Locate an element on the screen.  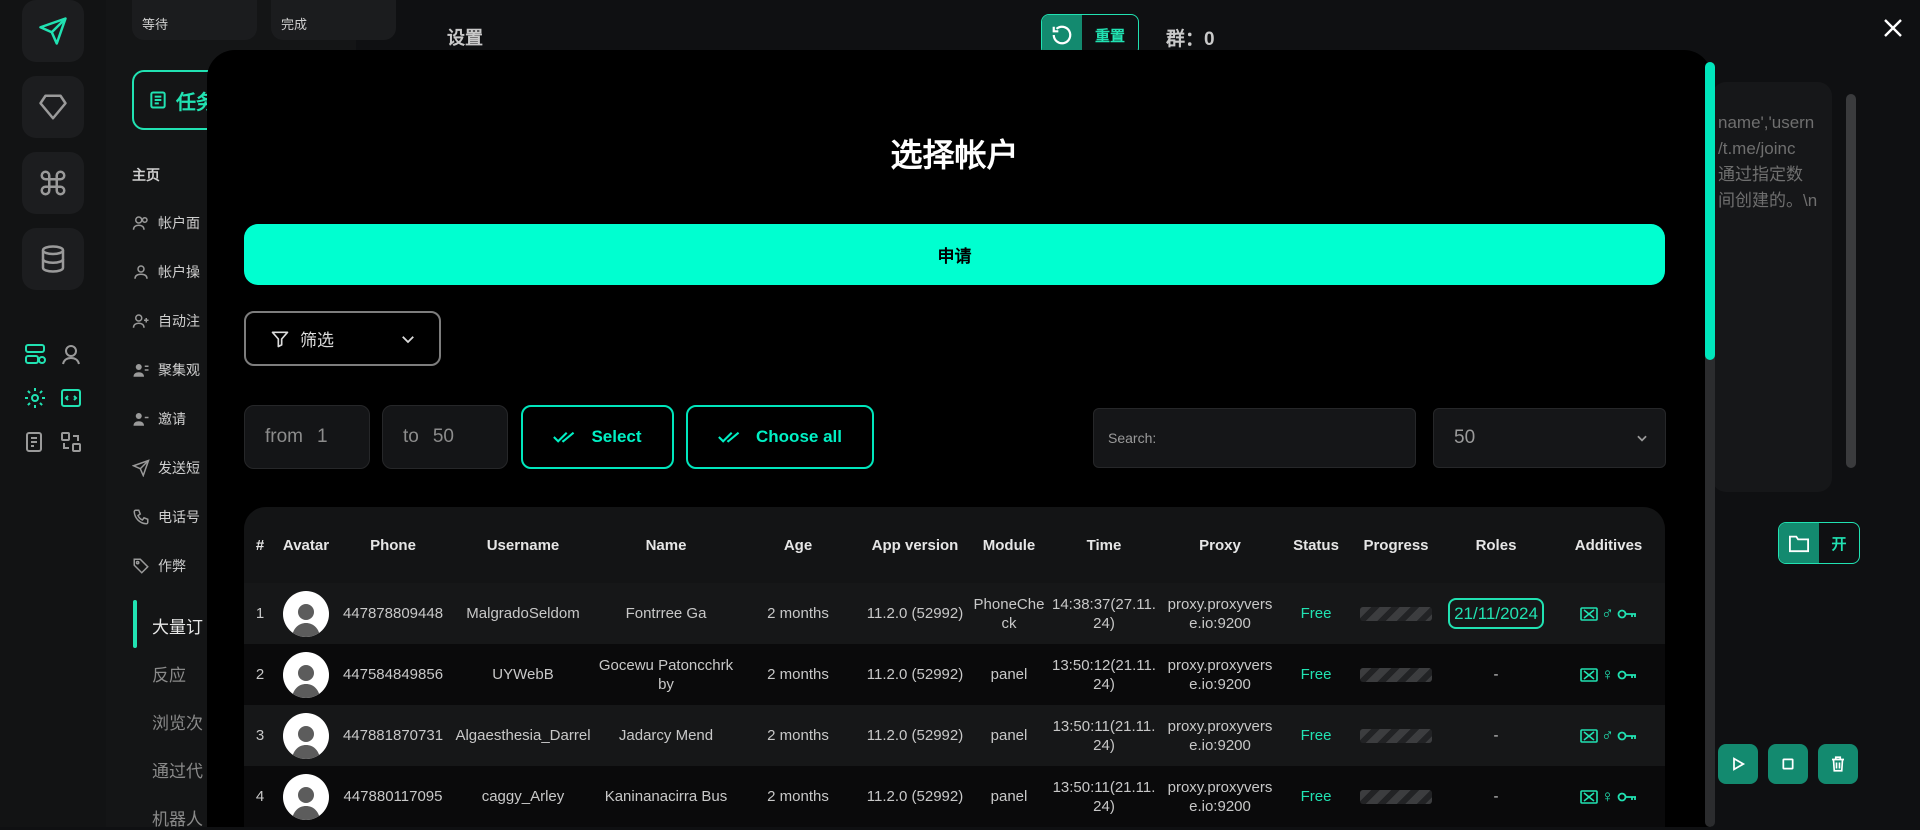
stat-card-waiting: 等待 is located at coordinates (194, 20).